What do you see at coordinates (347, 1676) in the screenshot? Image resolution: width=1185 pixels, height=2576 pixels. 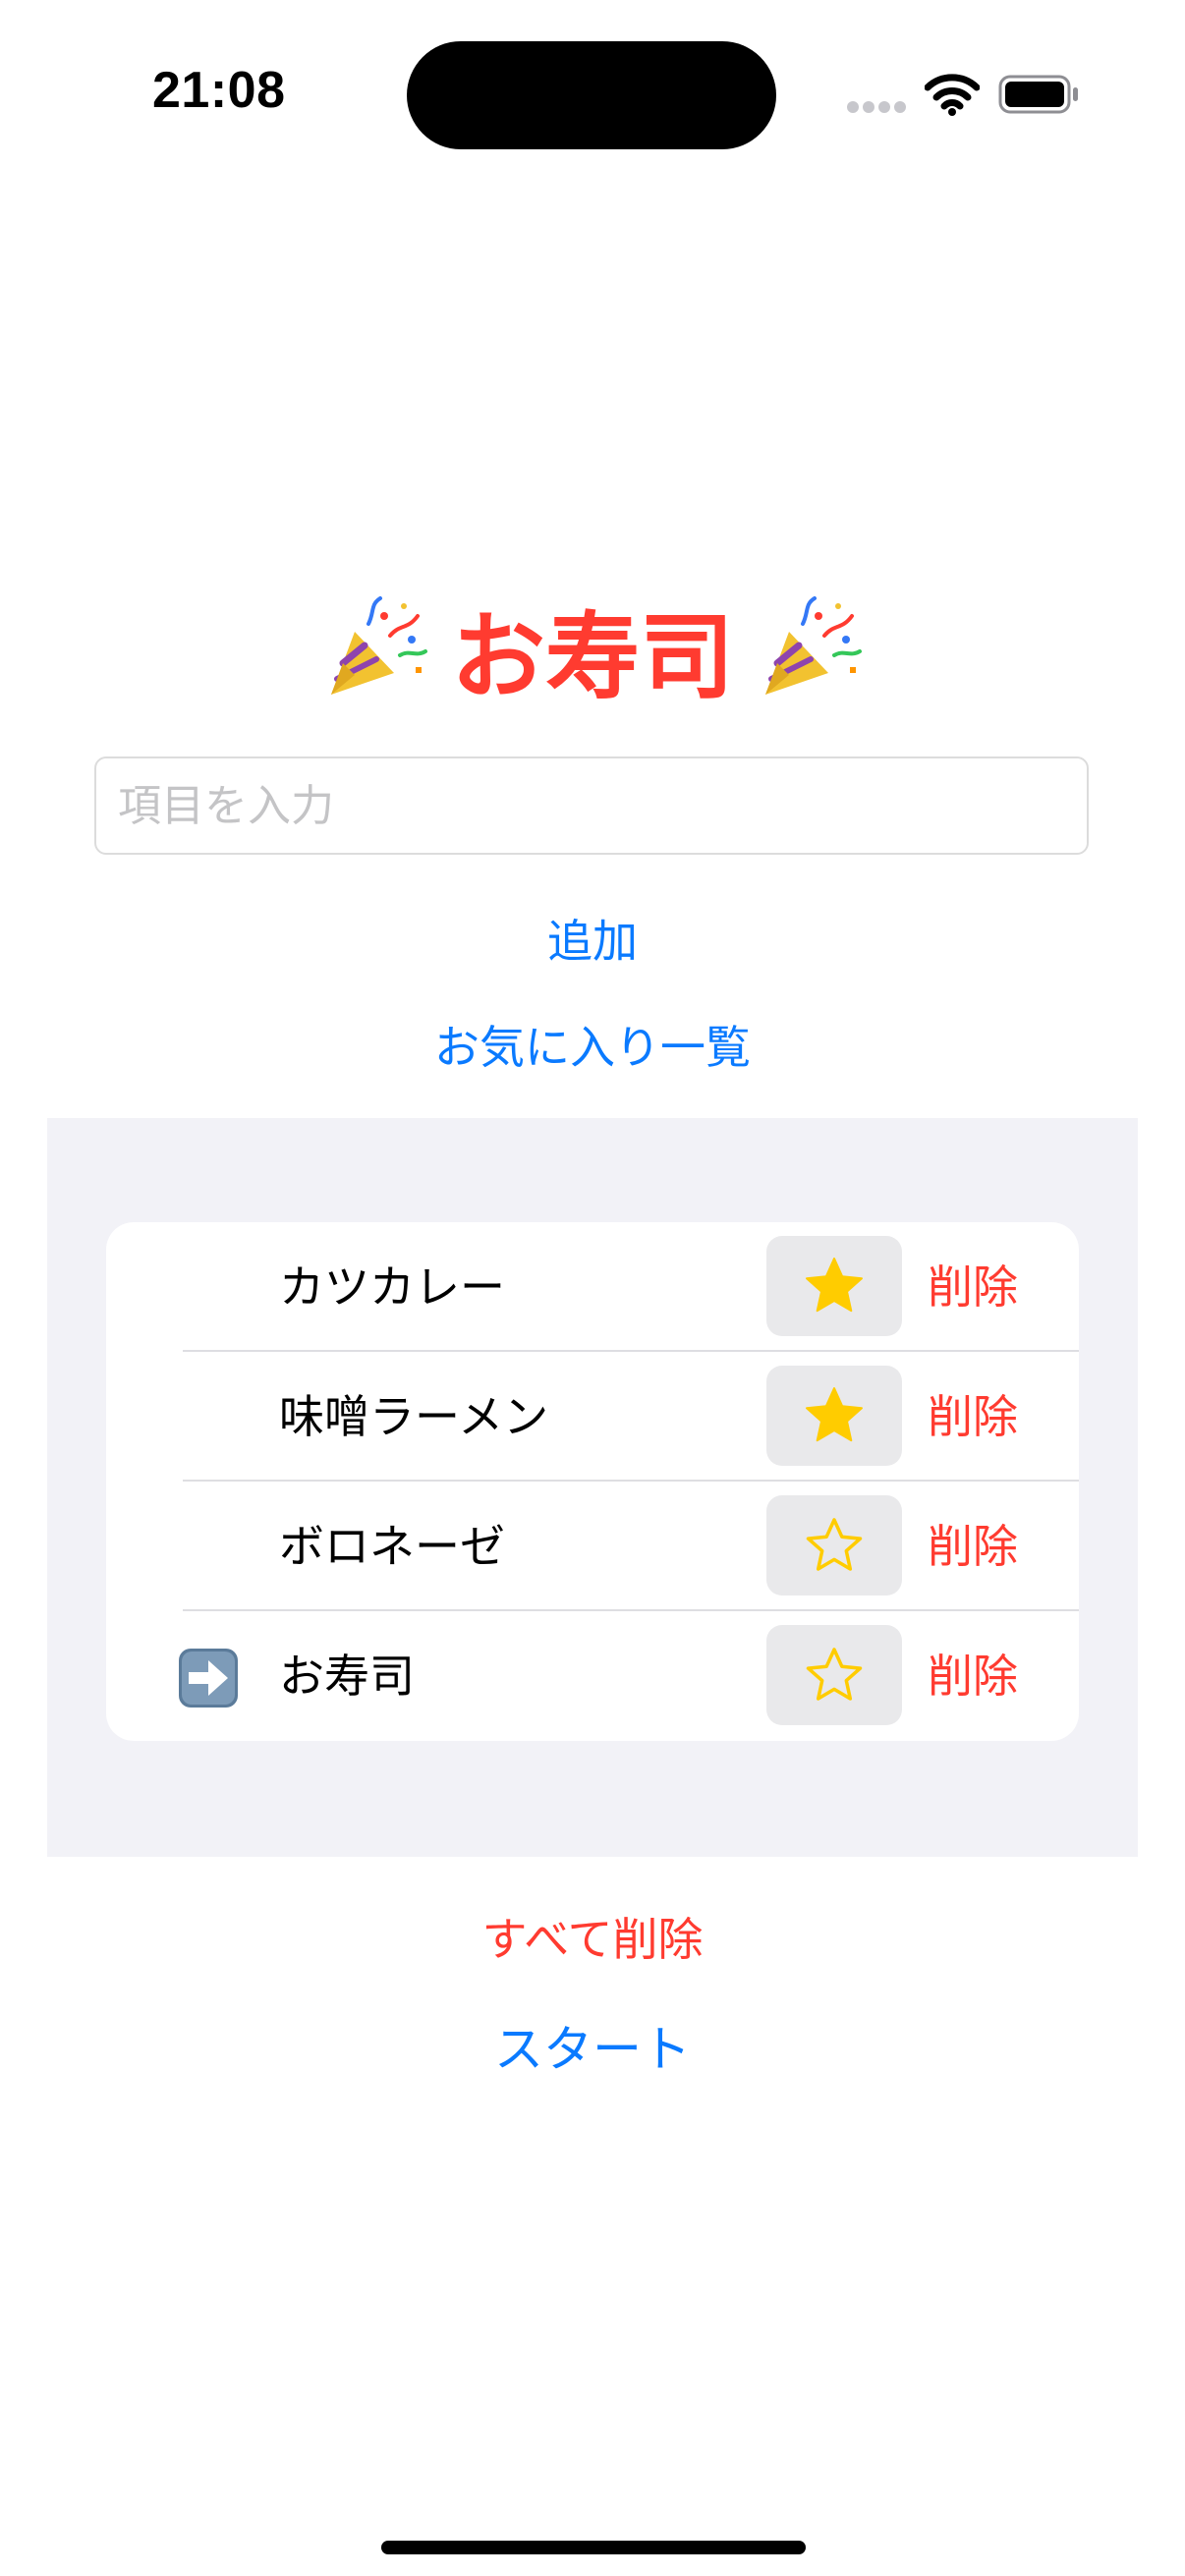 I see `item-label: お寿司` at bounding box center [347, 1676].